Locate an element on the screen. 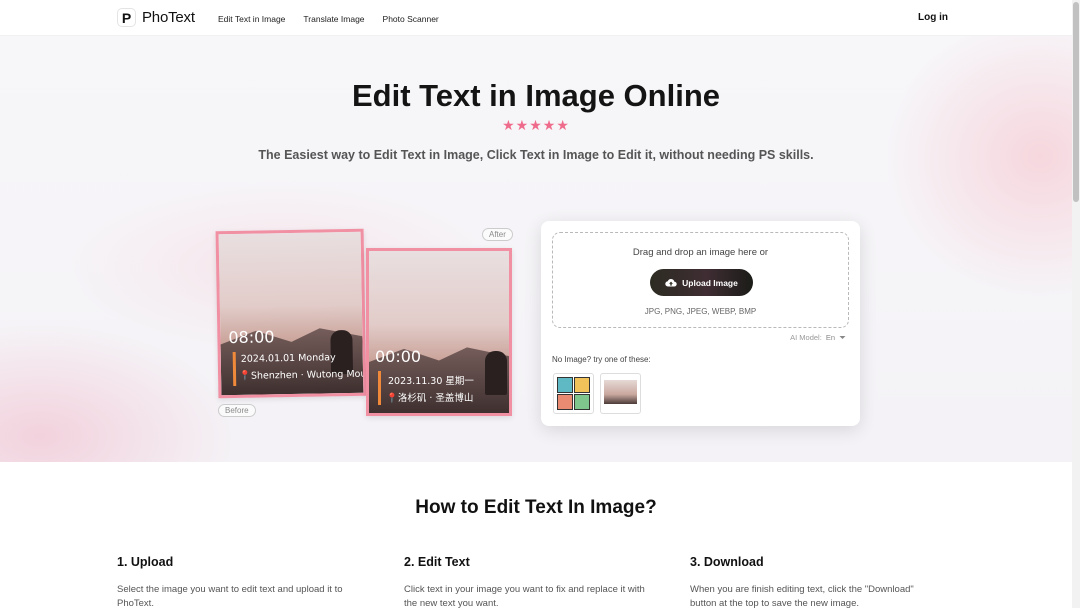 This screenshot has height=608, width=1080. after-date-text: 2023.11.30 星期一 is located at coordinates (431, 381).